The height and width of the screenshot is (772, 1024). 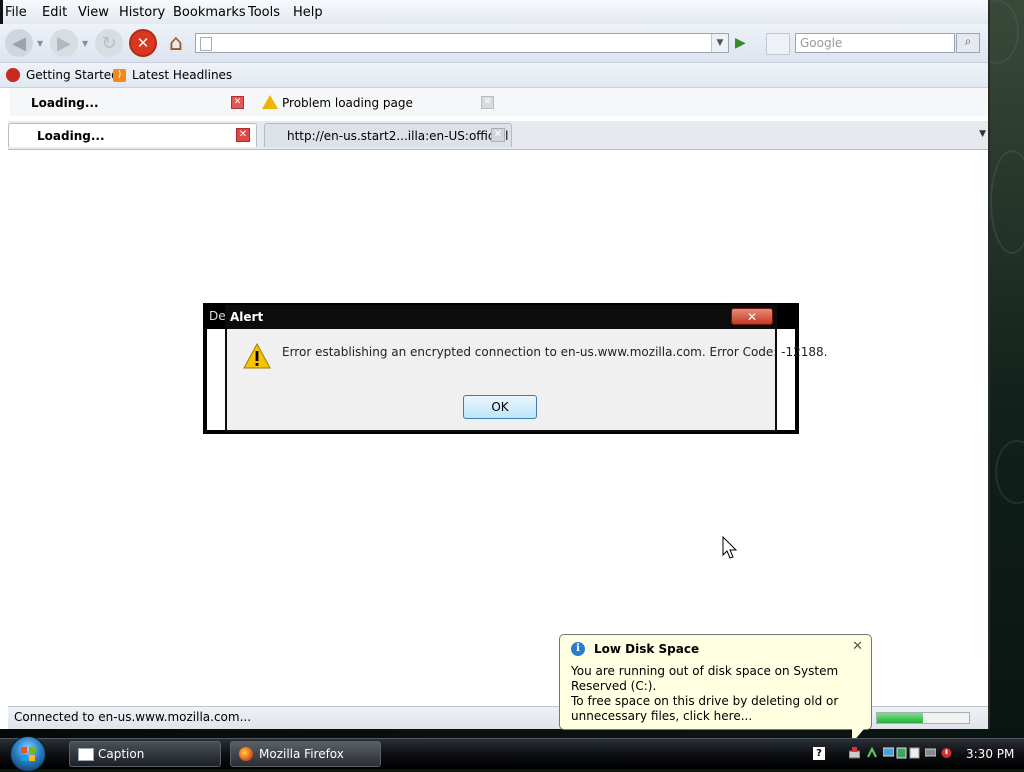 I want to click on page-favicon-icon, so click(x=206, y=44).